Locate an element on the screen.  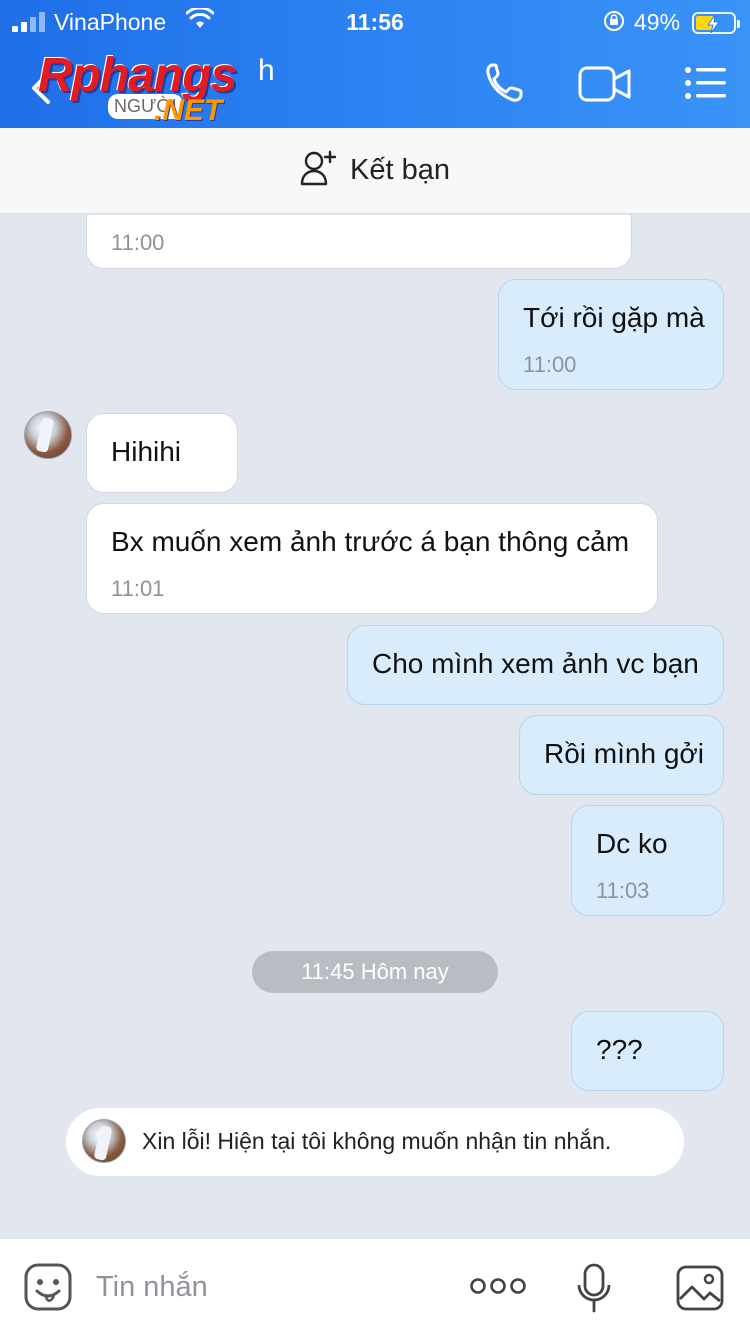
more-icon is located at coordinates (498, 1288).